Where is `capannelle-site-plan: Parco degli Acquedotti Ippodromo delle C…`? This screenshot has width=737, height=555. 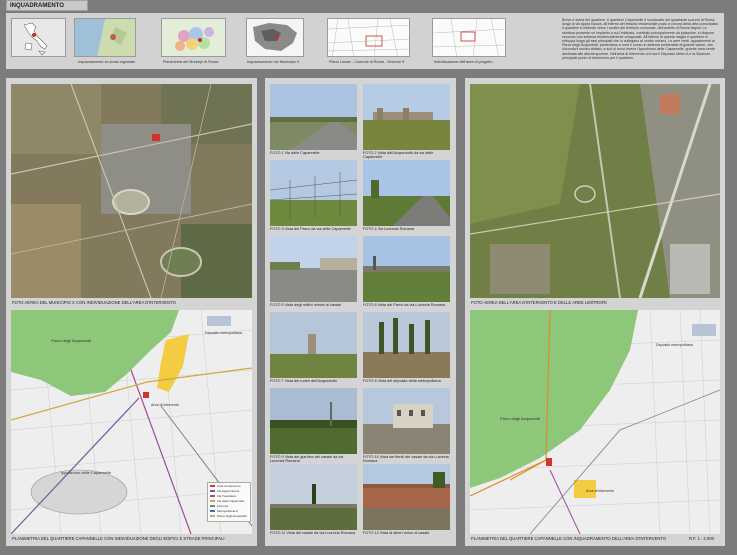 capannelle-site-plan: Parco degli Acquedotti Ippodromo delle C… is located at coordinates (131, 422).